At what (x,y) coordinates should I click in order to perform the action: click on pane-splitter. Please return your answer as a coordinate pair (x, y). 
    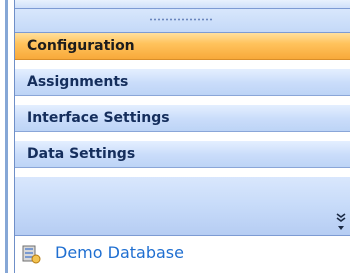
    Looking at the image, I should click on (182, 21).